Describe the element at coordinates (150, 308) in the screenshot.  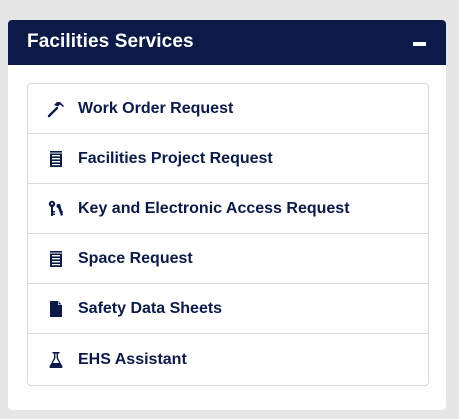
I see `item-label: Safety Data Sheets` at that location.